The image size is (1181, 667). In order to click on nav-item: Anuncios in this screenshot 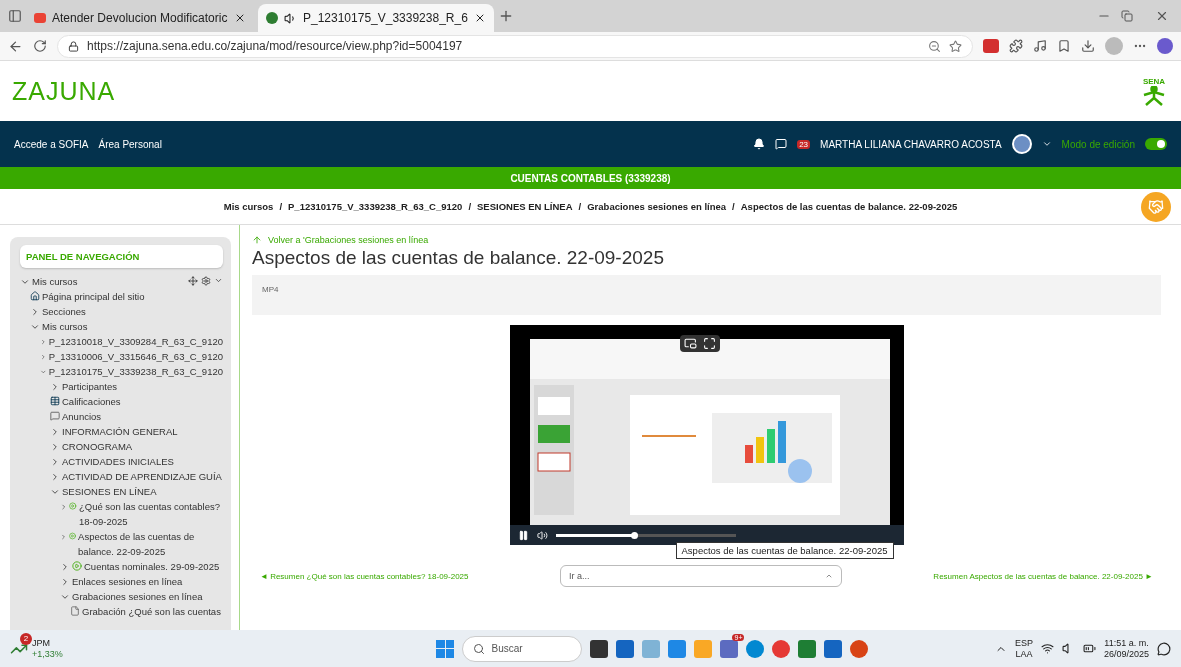, I will do `click(82, 416)`.